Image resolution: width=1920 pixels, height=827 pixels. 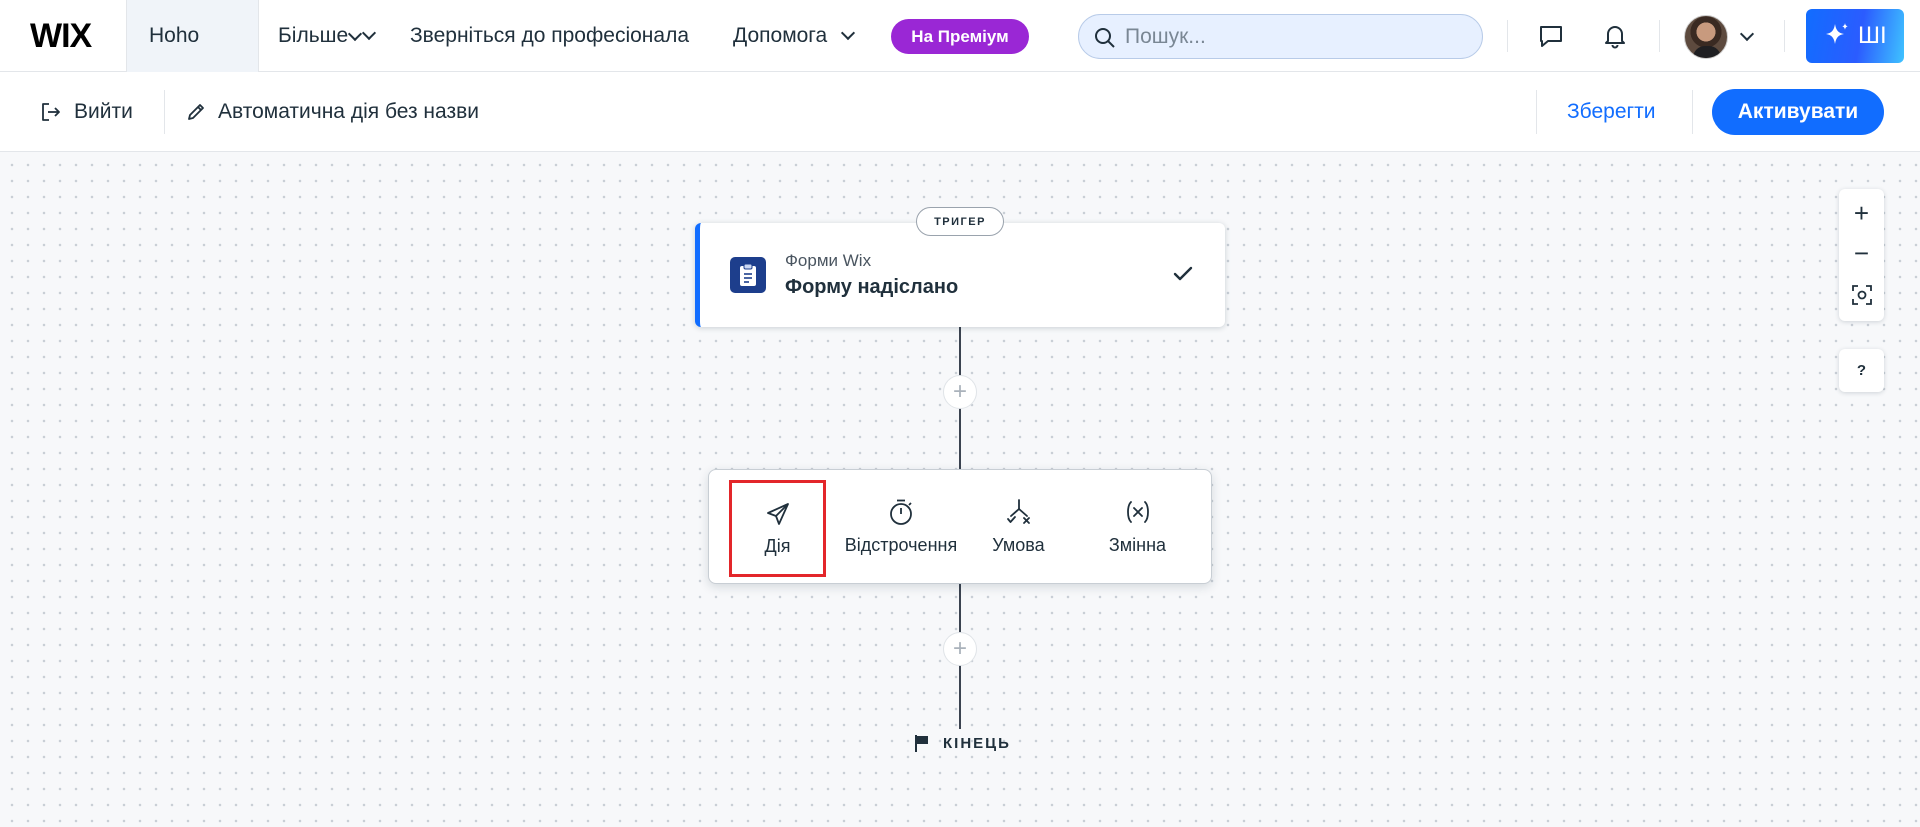 What do you see at coordinates (1183, 273) in the screenshot?
I see `checkmark-icon` at bounding box center [1183, 273].